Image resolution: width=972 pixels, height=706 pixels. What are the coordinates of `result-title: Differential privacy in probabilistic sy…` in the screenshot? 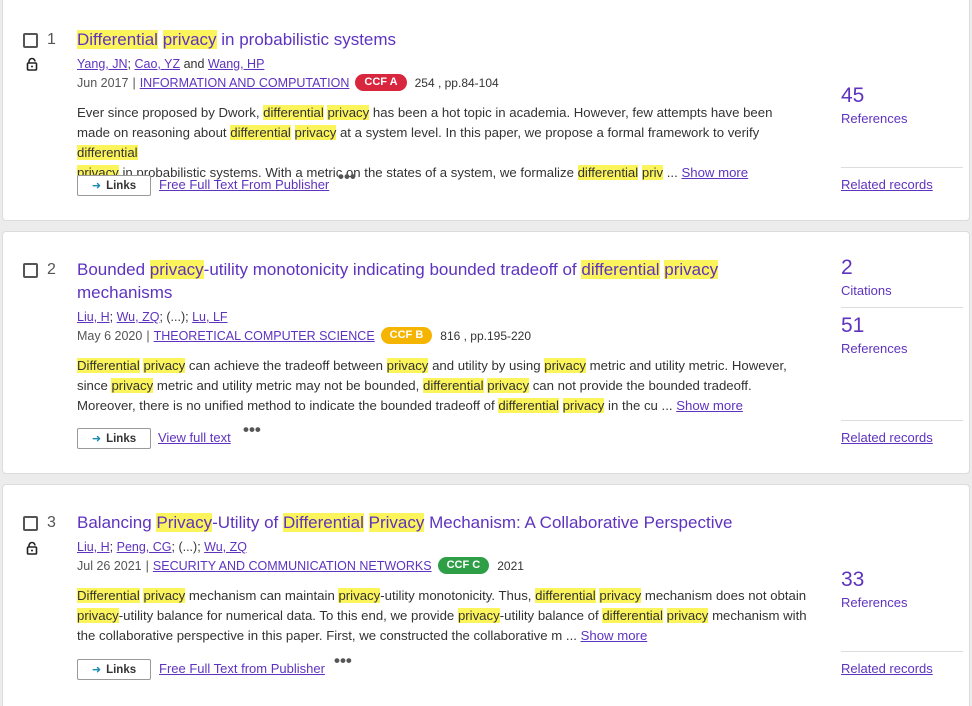 It's located at (427, 39).